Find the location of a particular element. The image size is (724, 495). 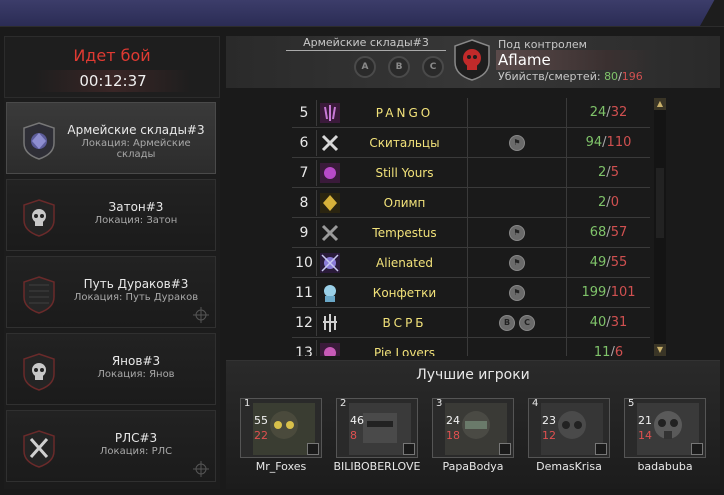

capture-point-c: C is located at coordinates (433, 67).